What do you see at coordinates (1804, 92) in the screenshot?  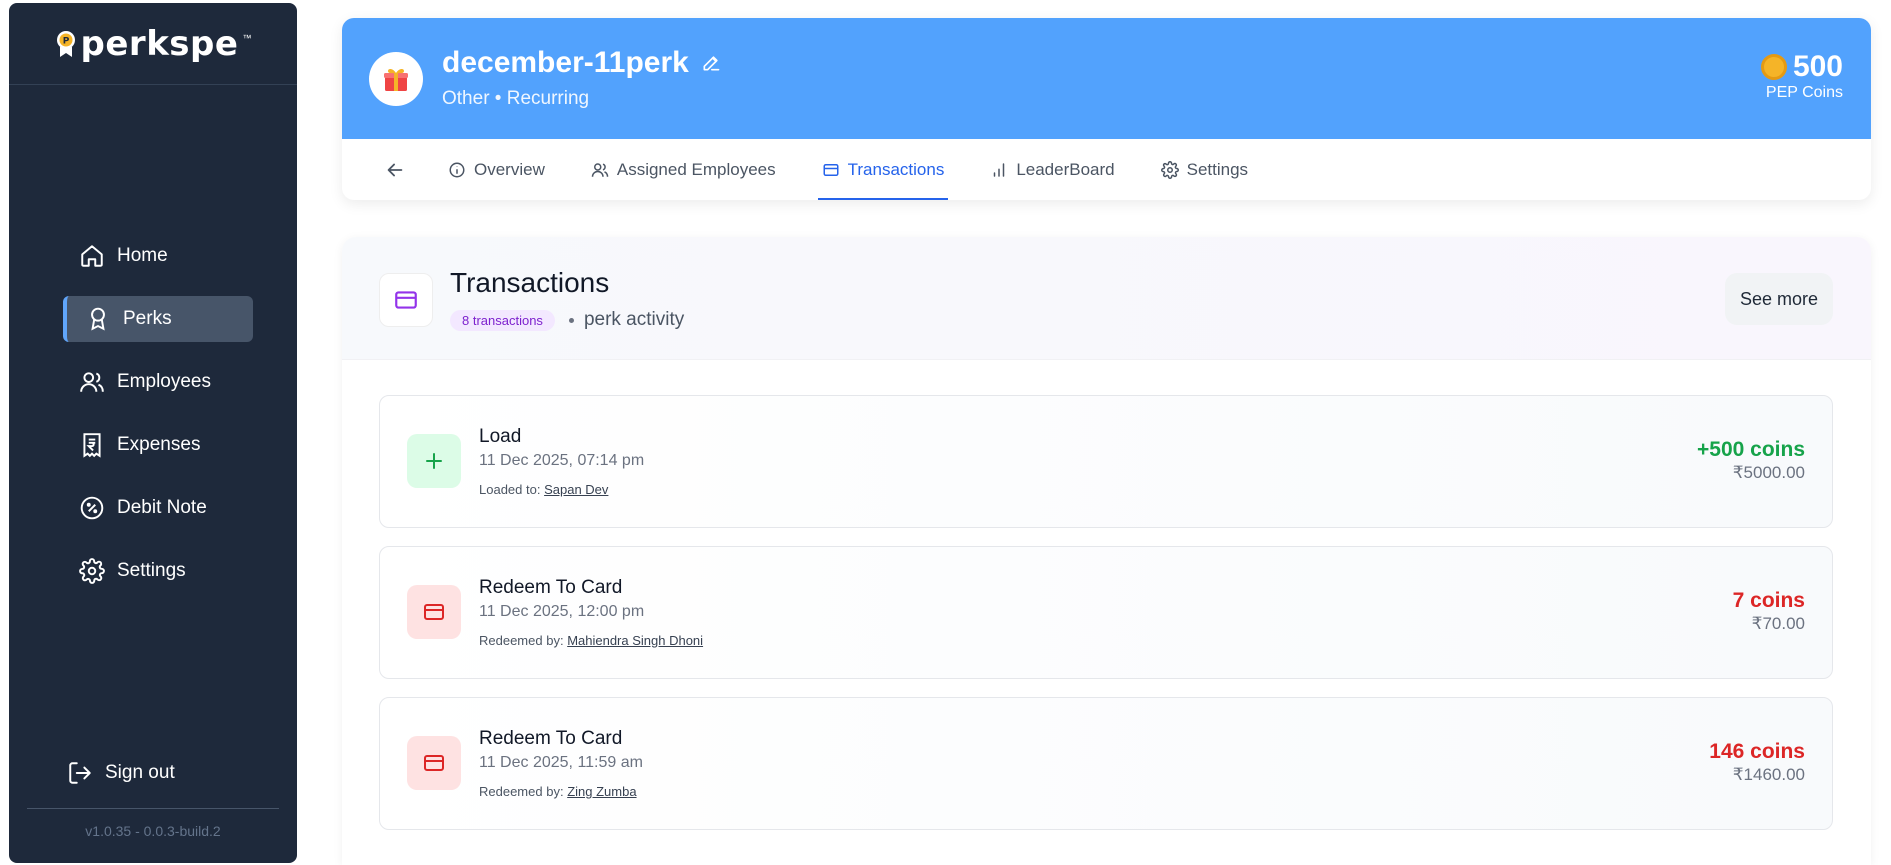 I see `coins-label: PEP Coins` at bounding box center [1804, 92].